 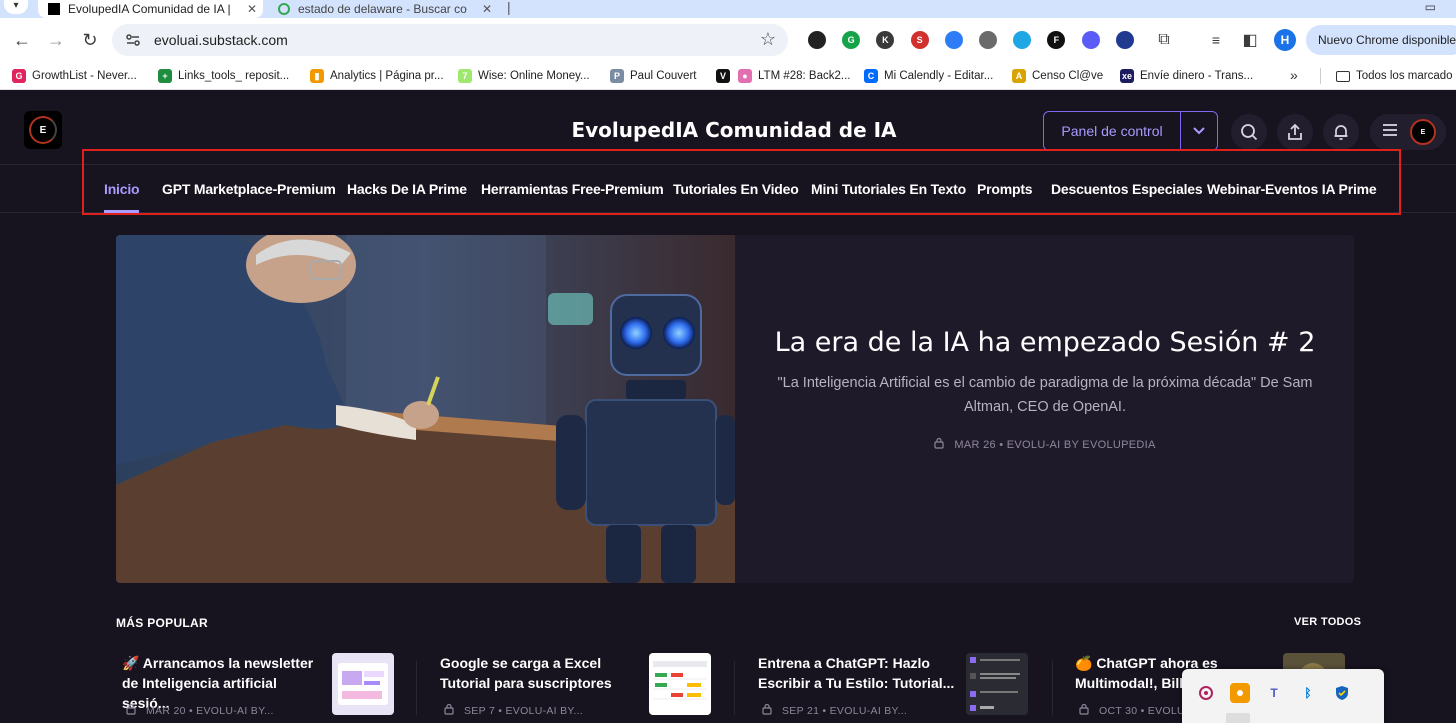 I want to click on grammarly-icon: G, so click(x=851, y=40).